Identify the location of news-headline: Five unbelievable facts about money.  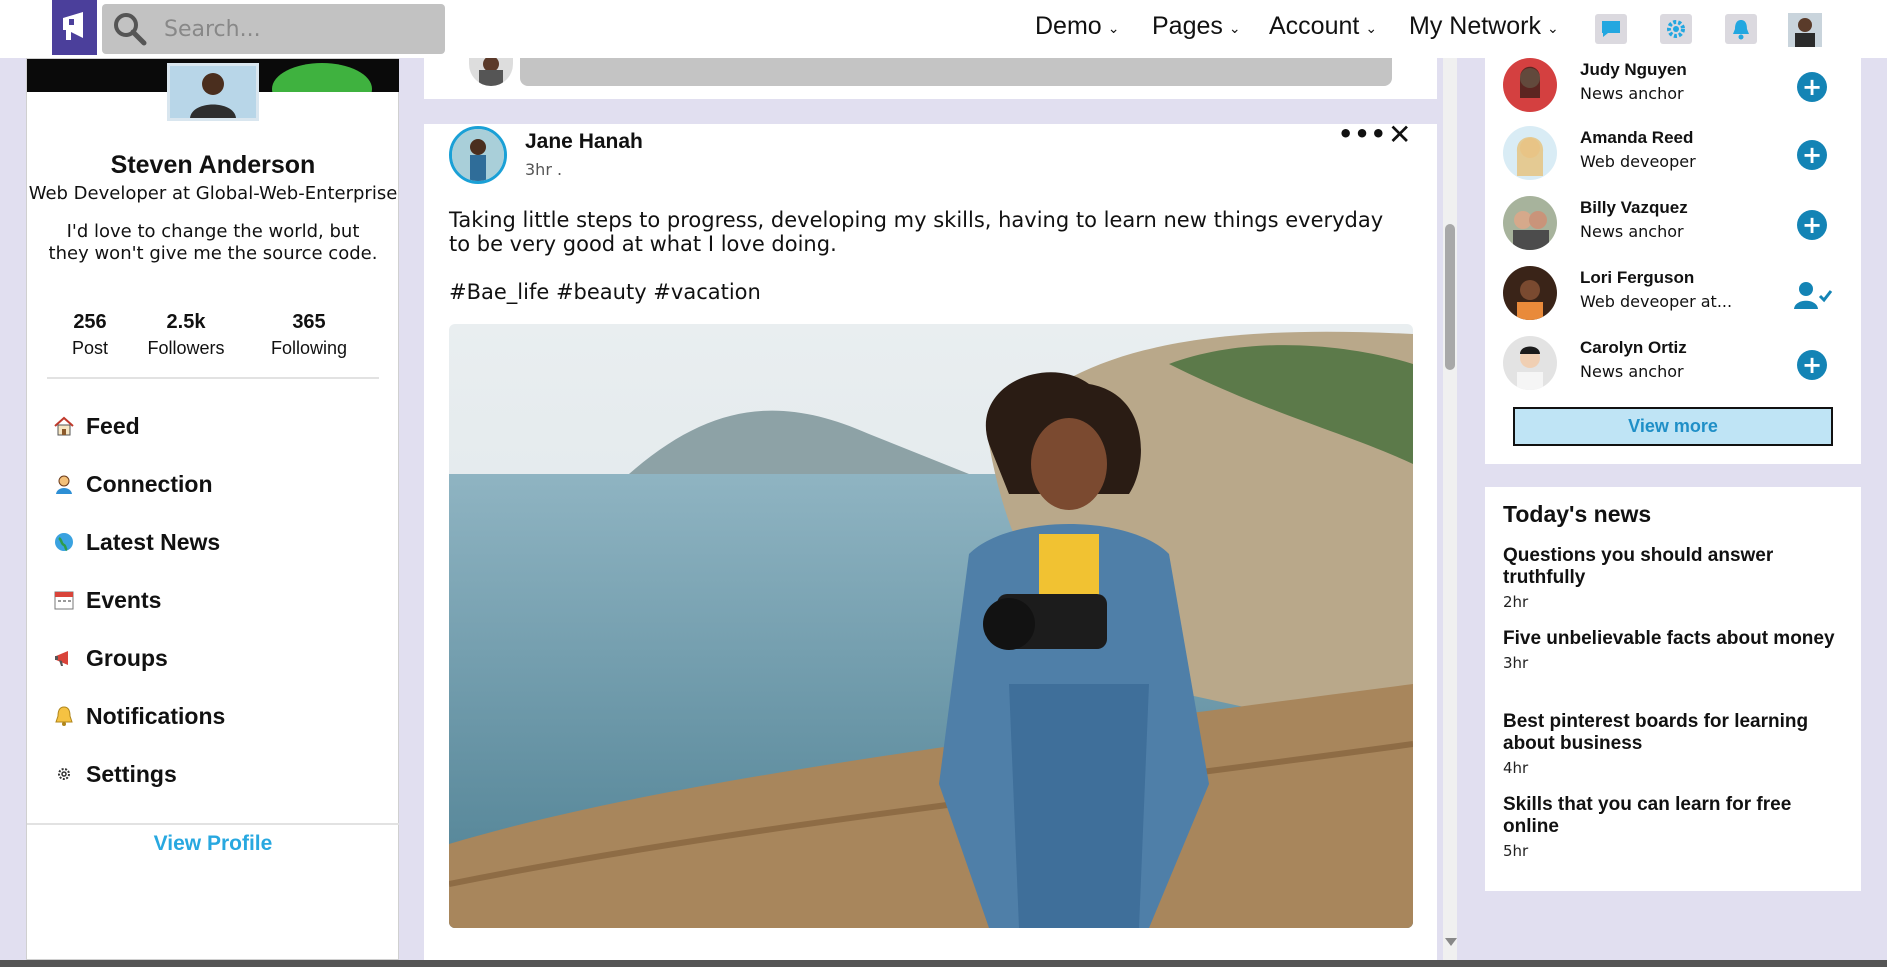
(1675, 639).